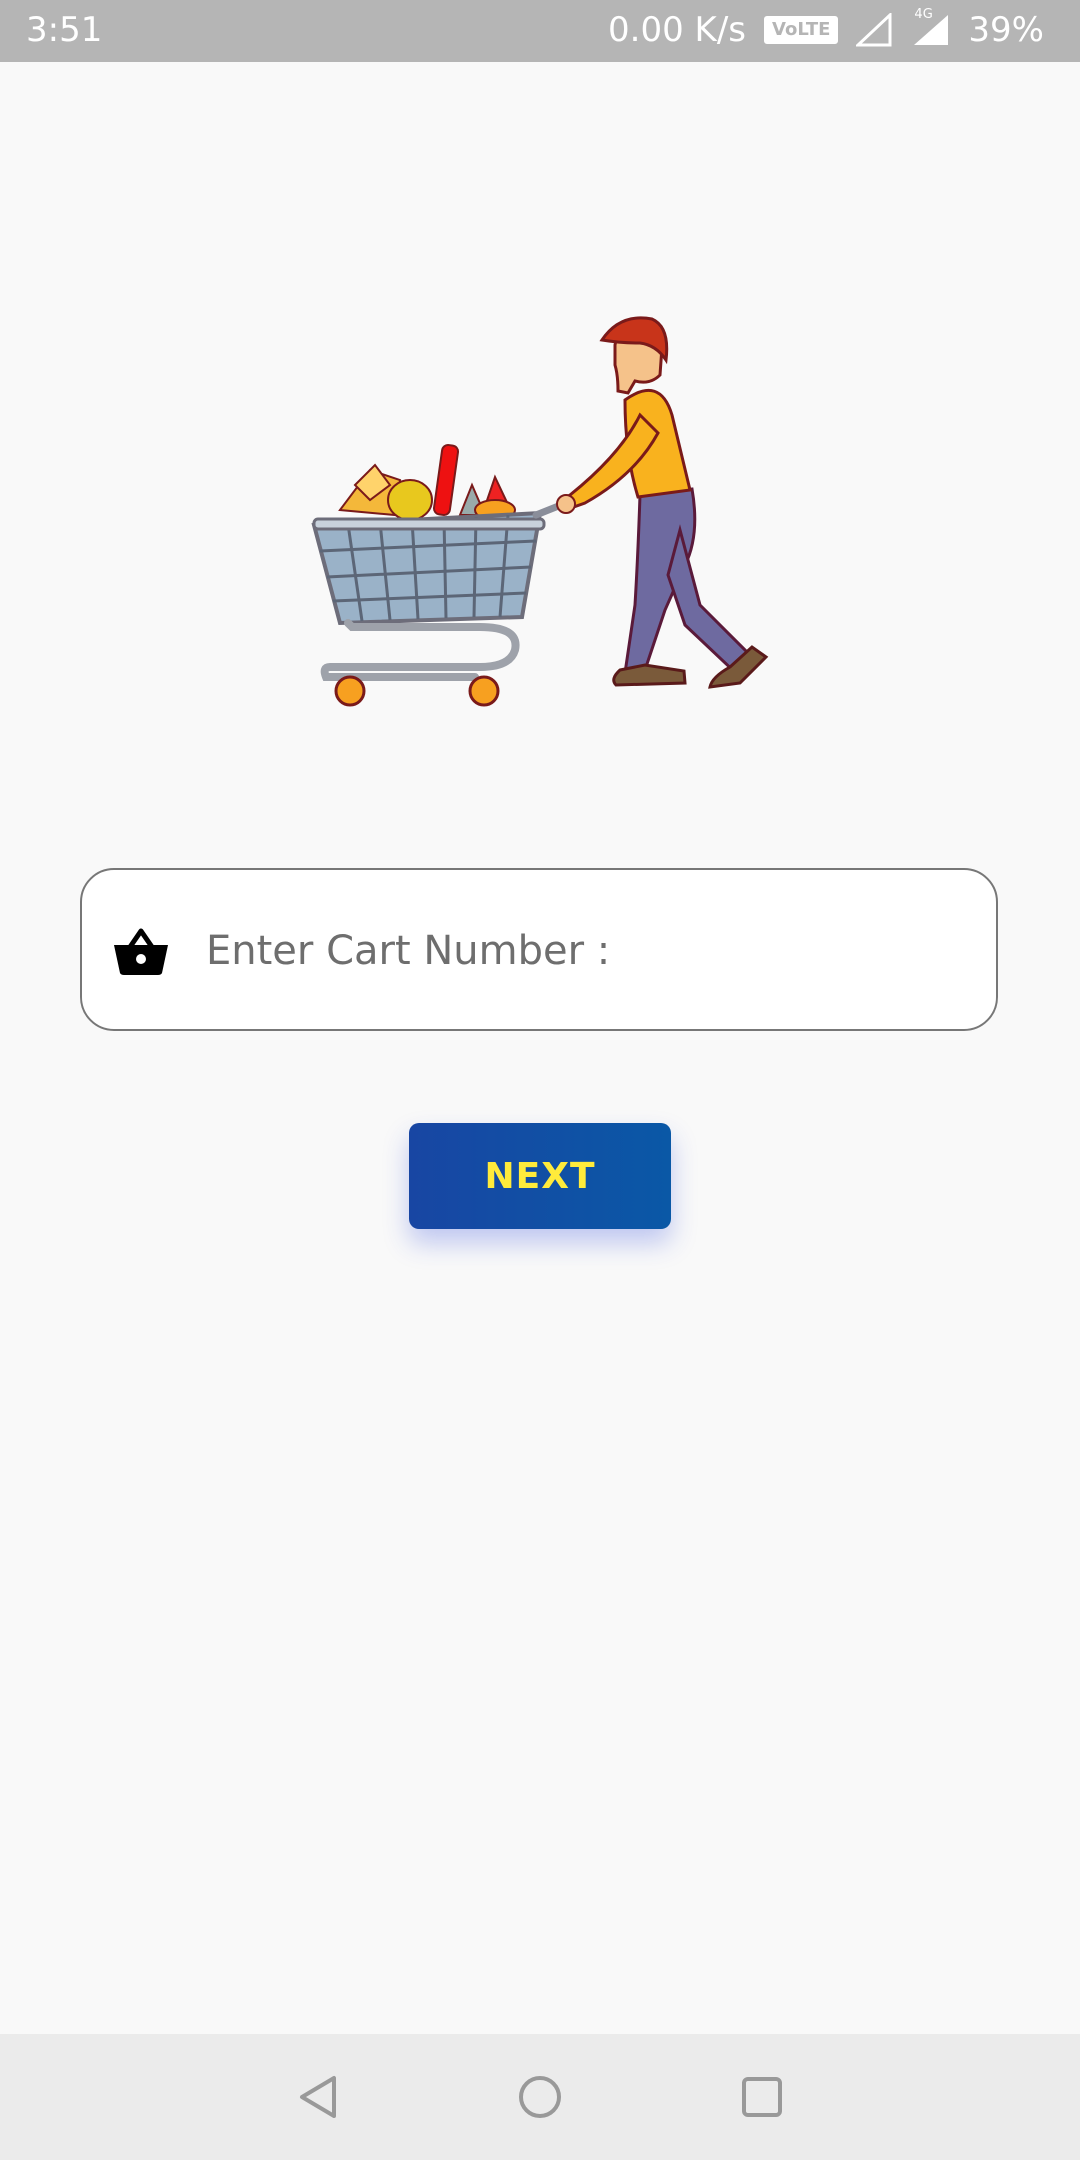 The width and height of the screenshot is (1080, 2160). I want to click on signal-empty-icon, so click(874, 30).